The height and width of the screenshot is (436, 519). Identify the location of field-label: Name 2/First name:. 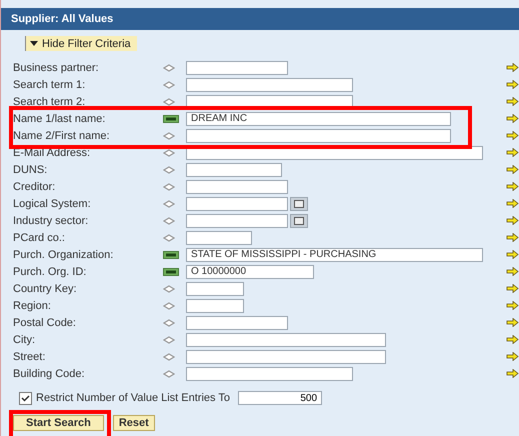
(61, 136).